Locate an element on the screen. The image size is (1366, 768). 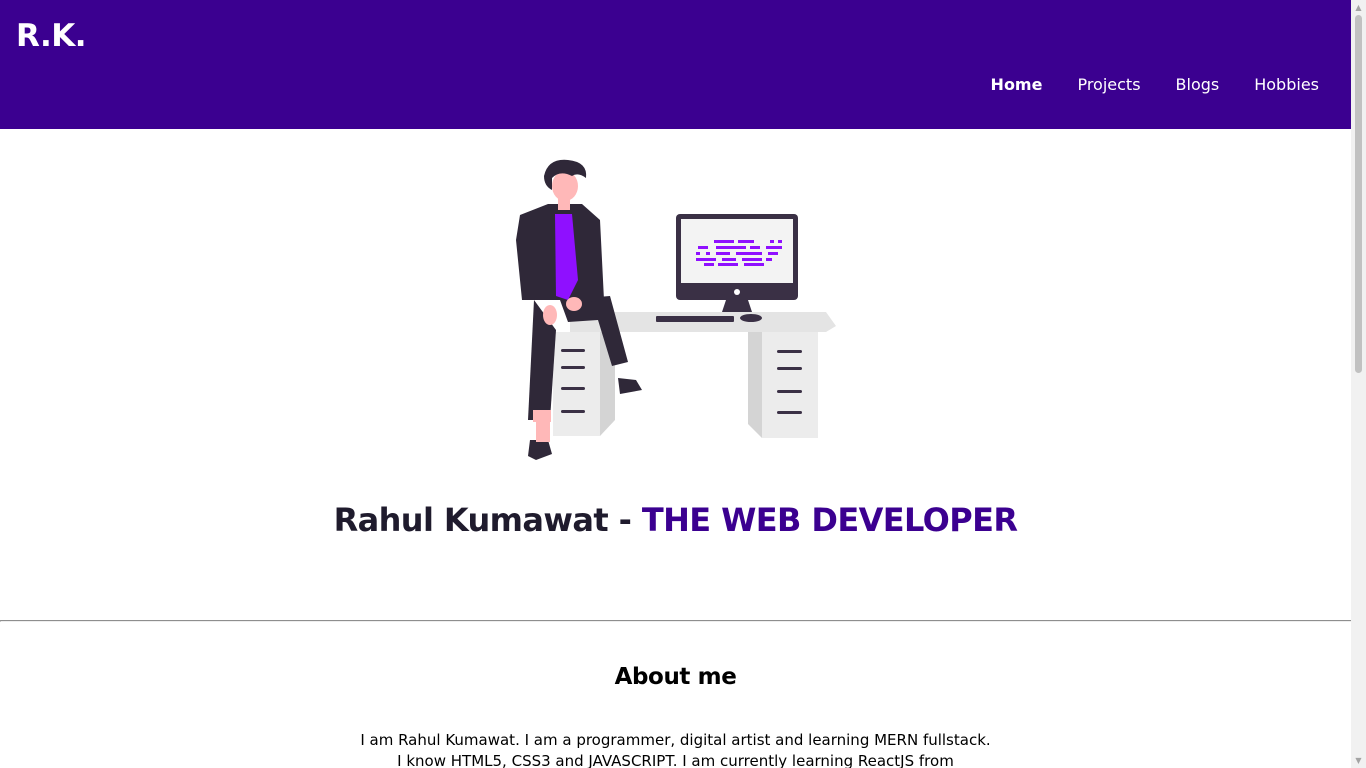
hero-title-role: THE WEB DEVELOPER is located at coordinates (829, 520).